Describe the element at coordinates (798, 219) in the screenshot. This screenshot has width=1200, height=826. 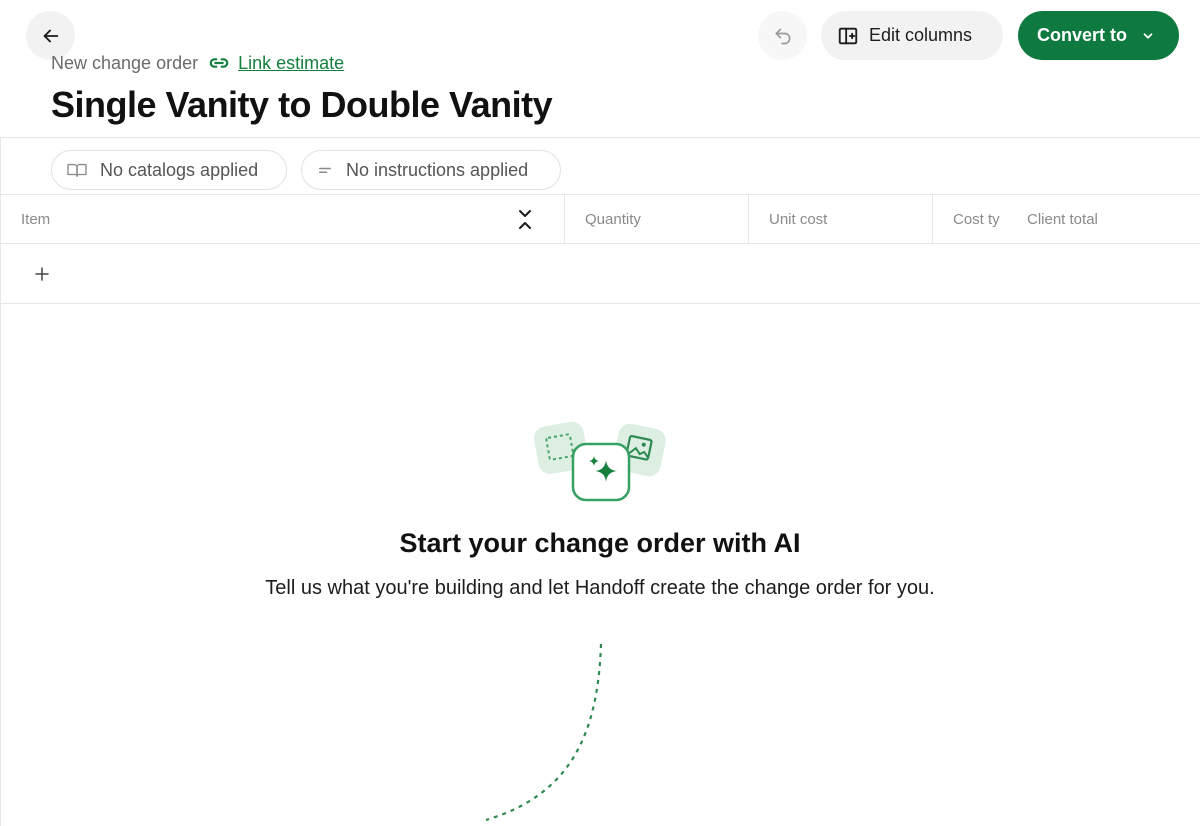
I see `column-header-unit-cost: Unit cost` at that location.